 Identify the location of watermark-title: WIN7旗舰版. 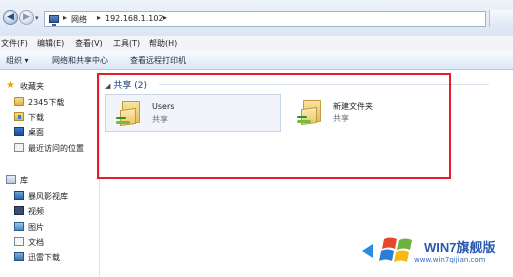
(460, 247).